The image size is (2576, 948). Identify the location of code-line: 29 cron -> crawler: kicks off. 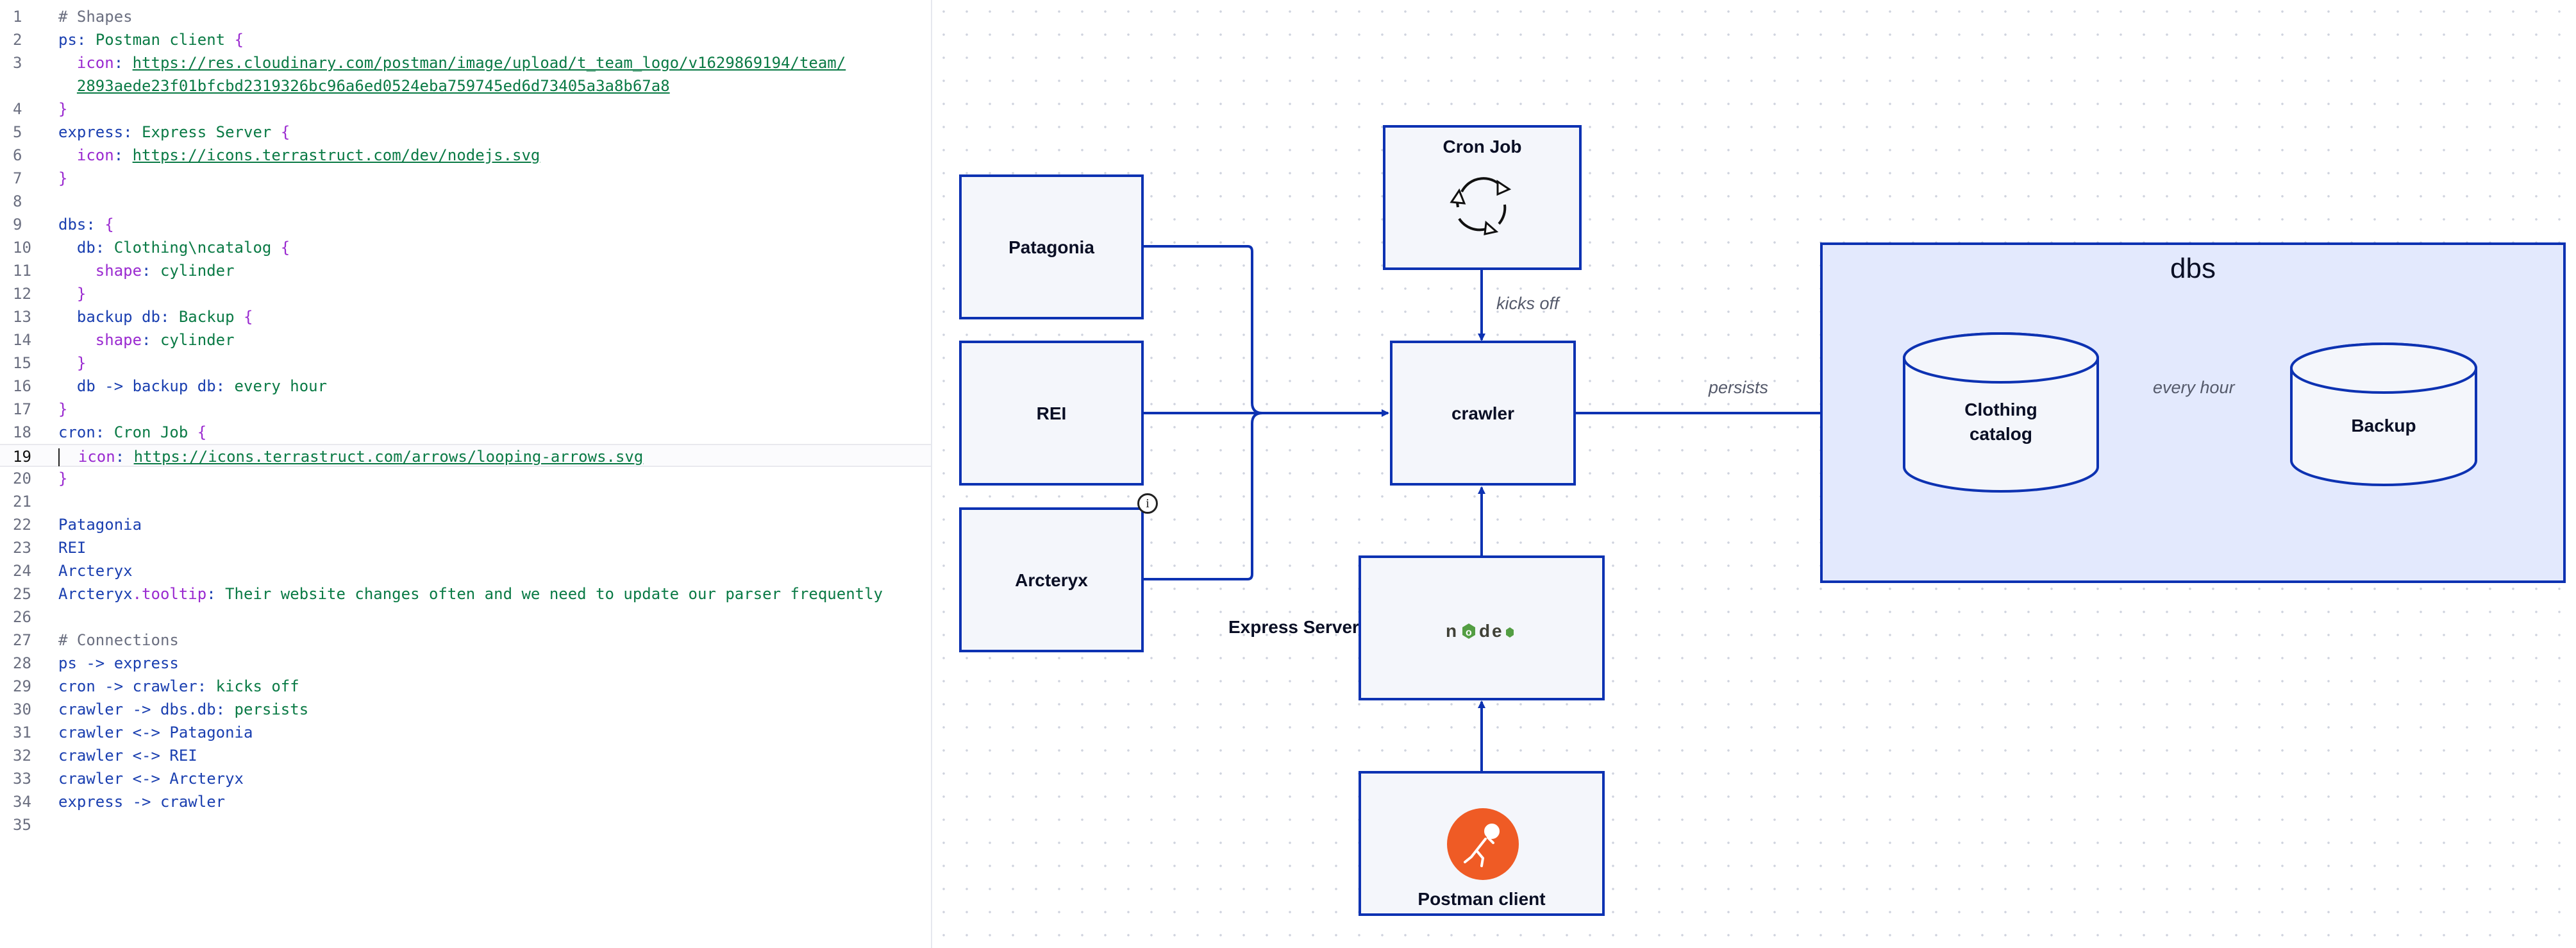
(465, 687).